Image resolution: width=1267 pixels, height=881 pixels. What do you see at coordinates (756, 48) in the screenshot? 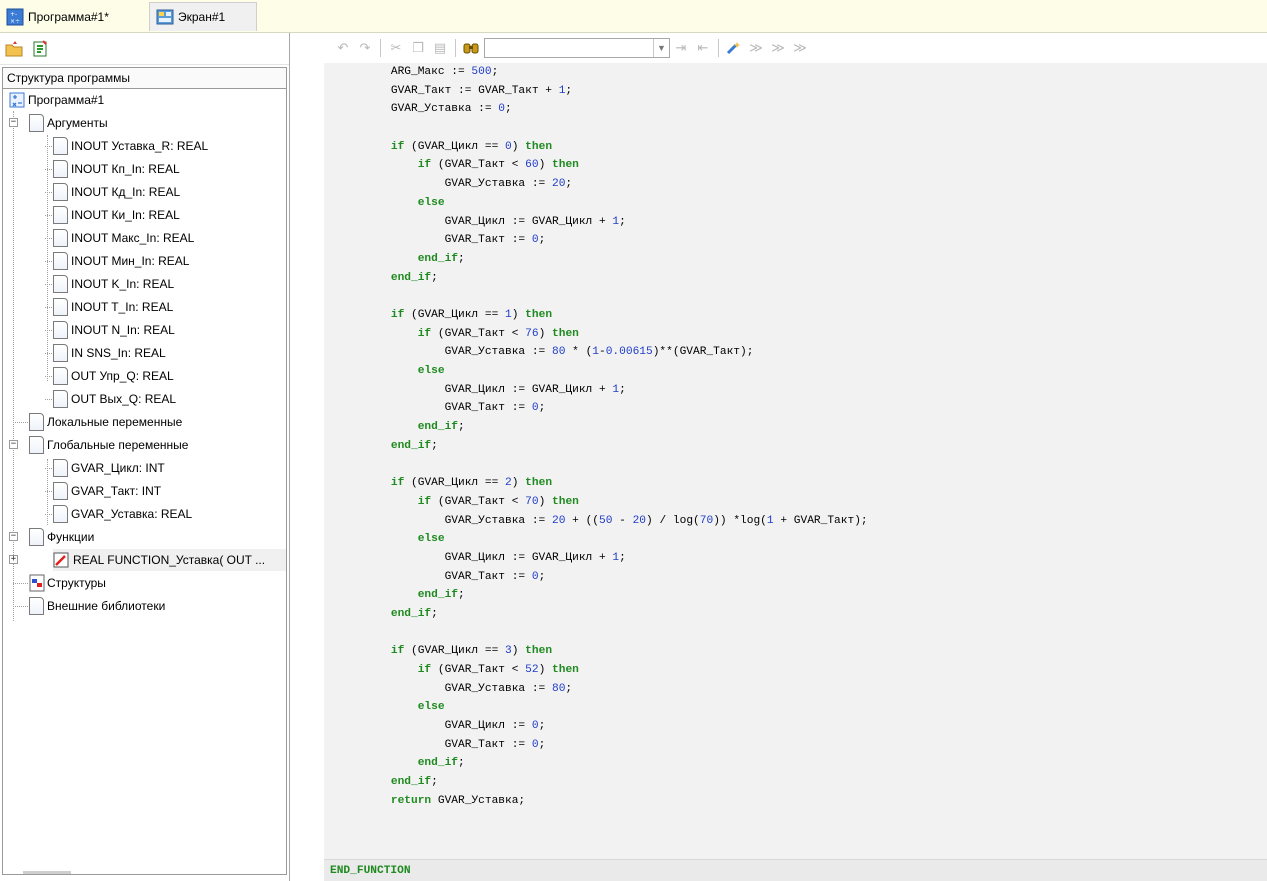
I see `bookmark-next-icon: ≫` at bounding box center [756, 48].